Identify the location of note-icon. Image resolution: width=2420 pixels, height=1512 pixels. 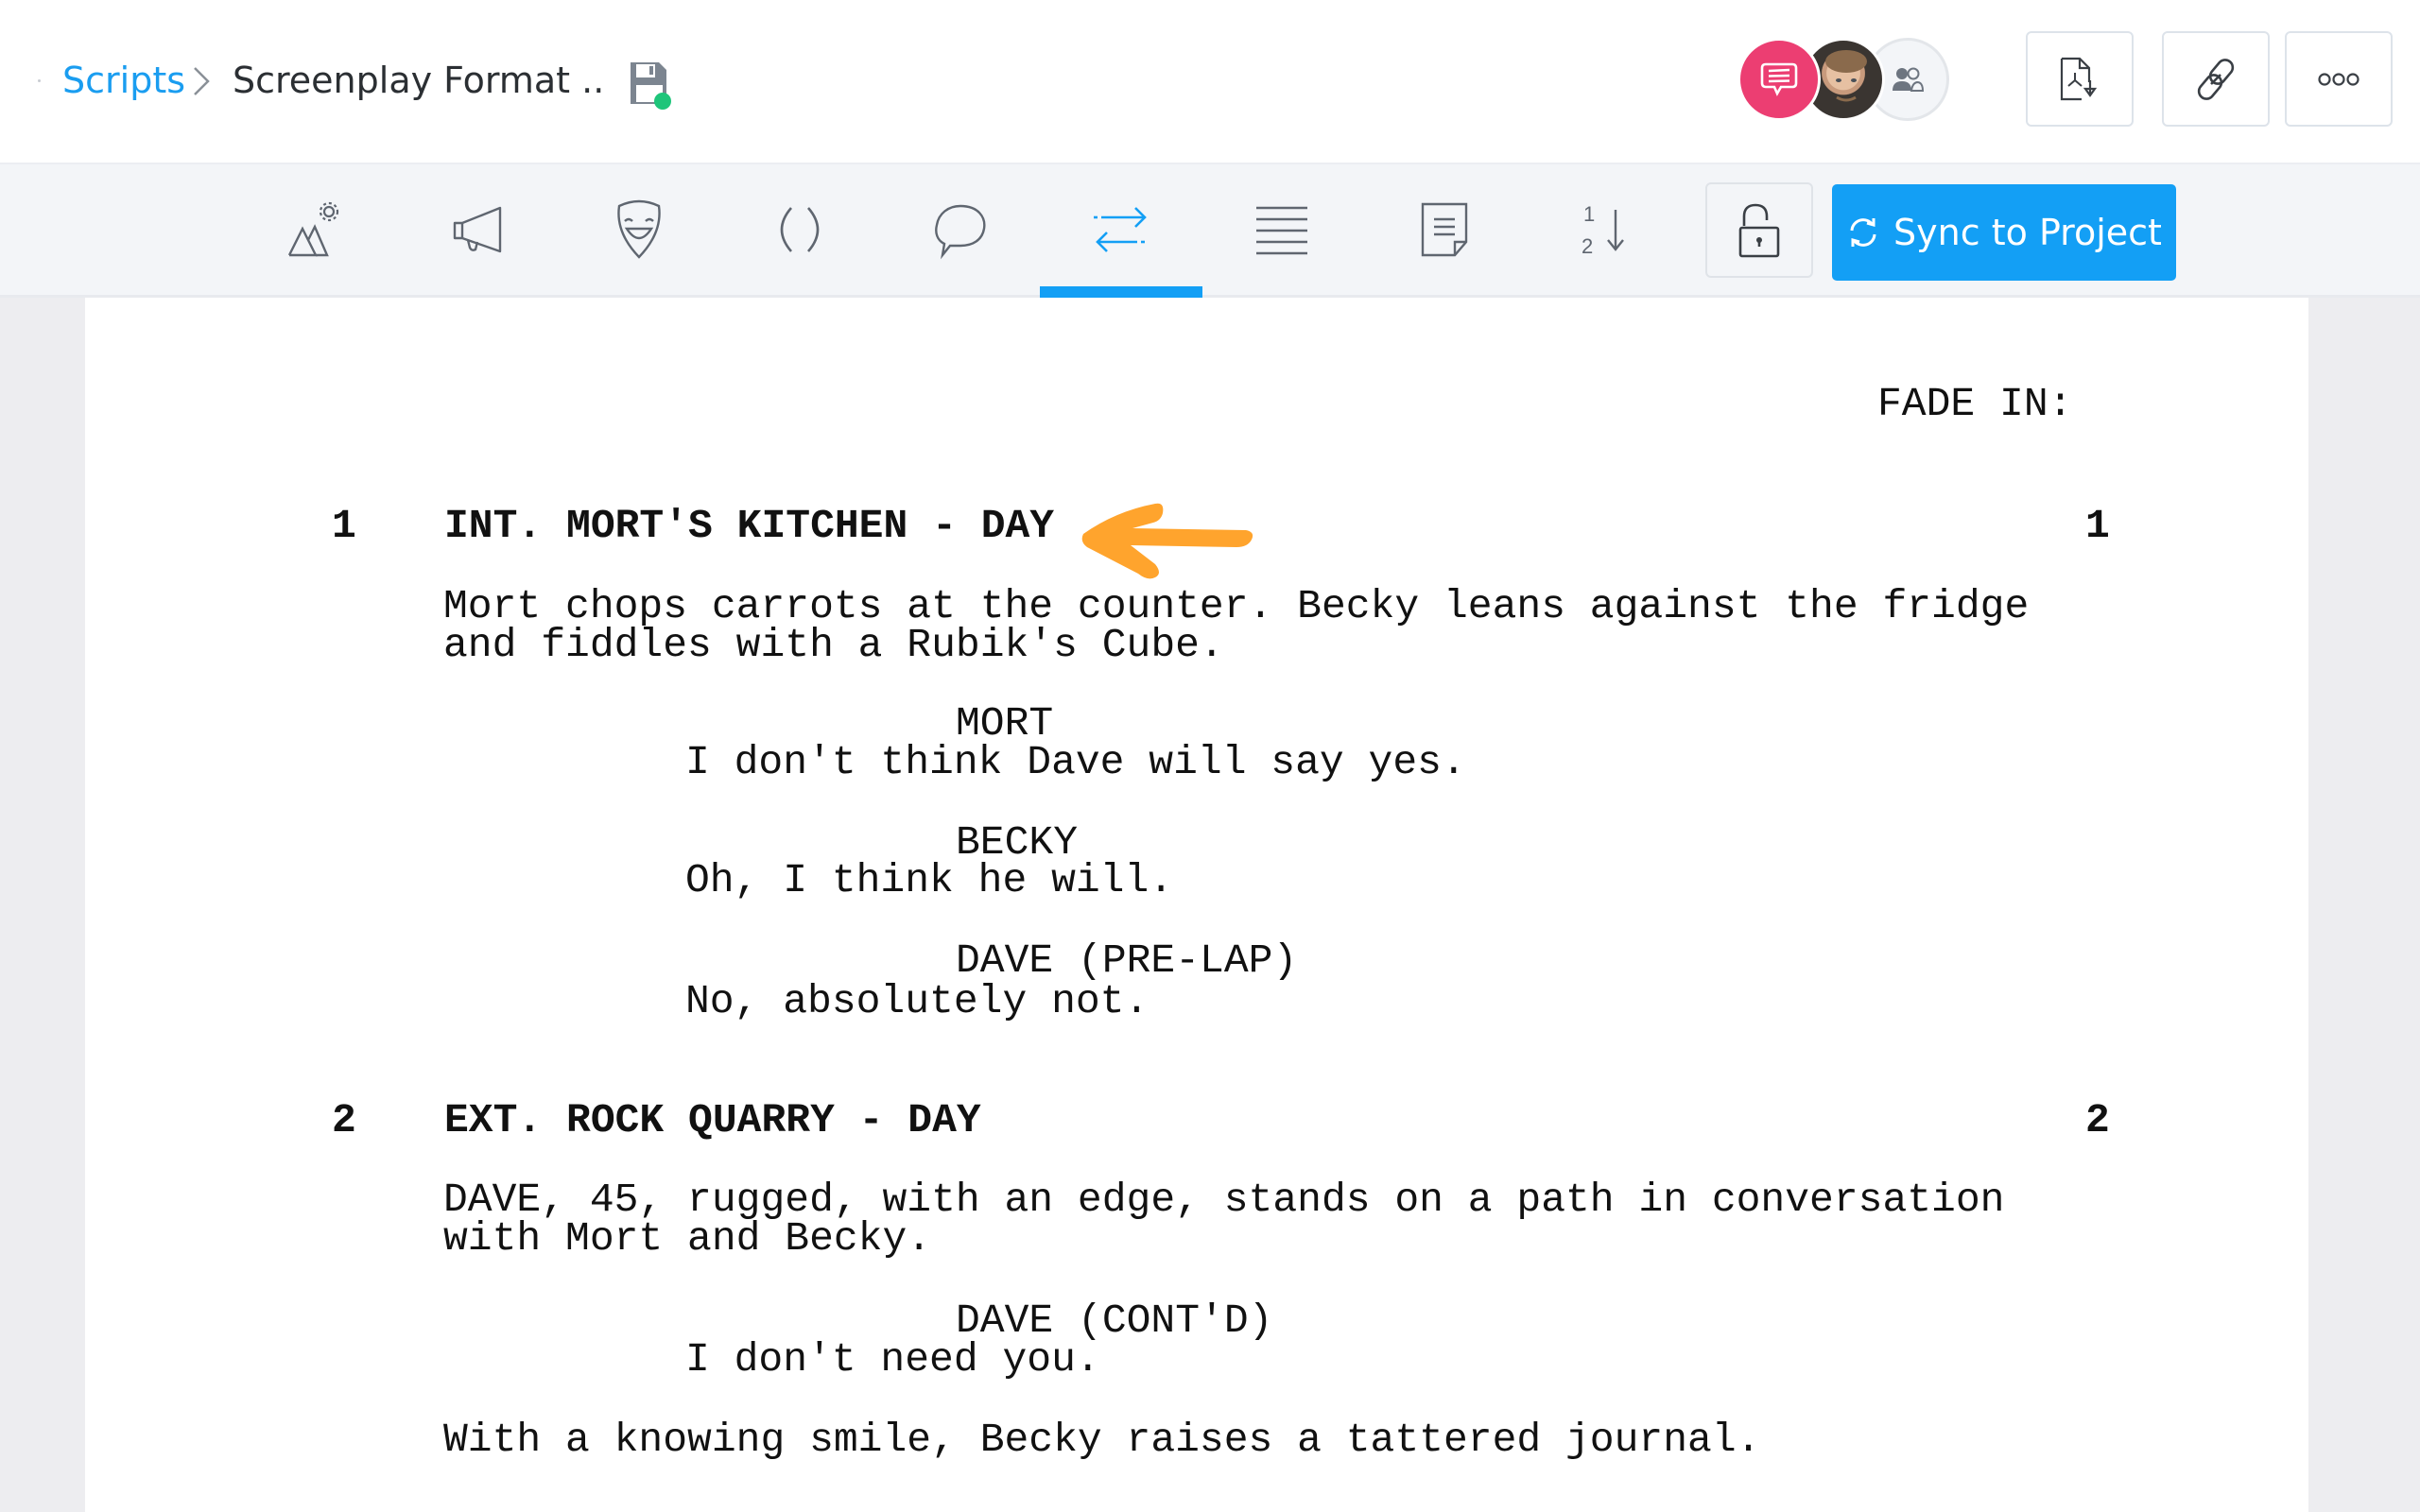
(1445, 229).